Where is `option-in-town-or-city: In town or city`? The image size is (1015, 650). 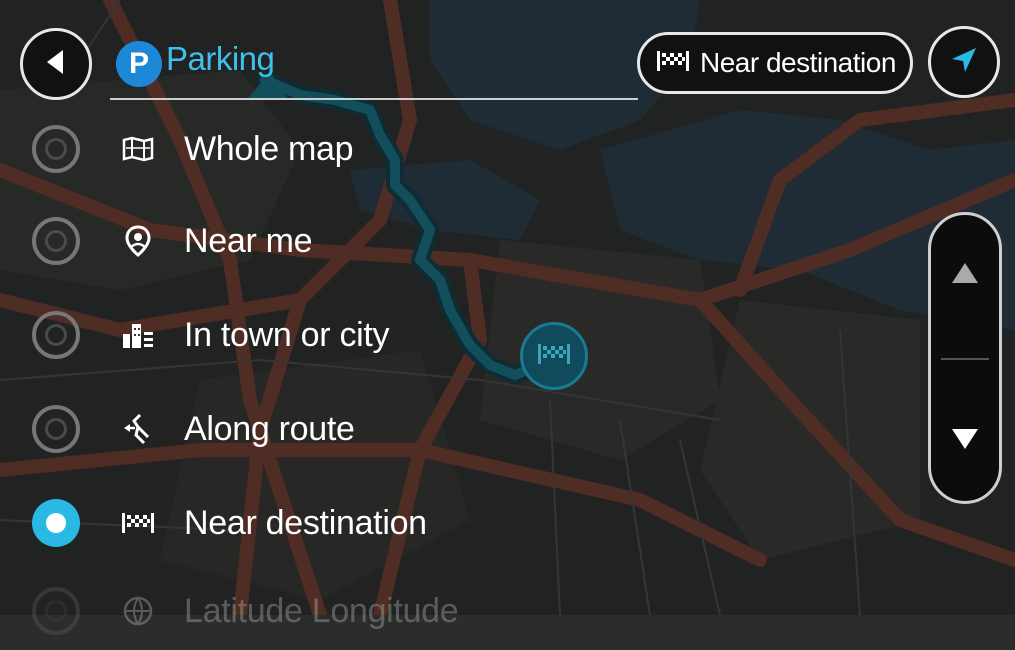 option-in-town-or-city: In town or city is located at coordinates (460, 335).